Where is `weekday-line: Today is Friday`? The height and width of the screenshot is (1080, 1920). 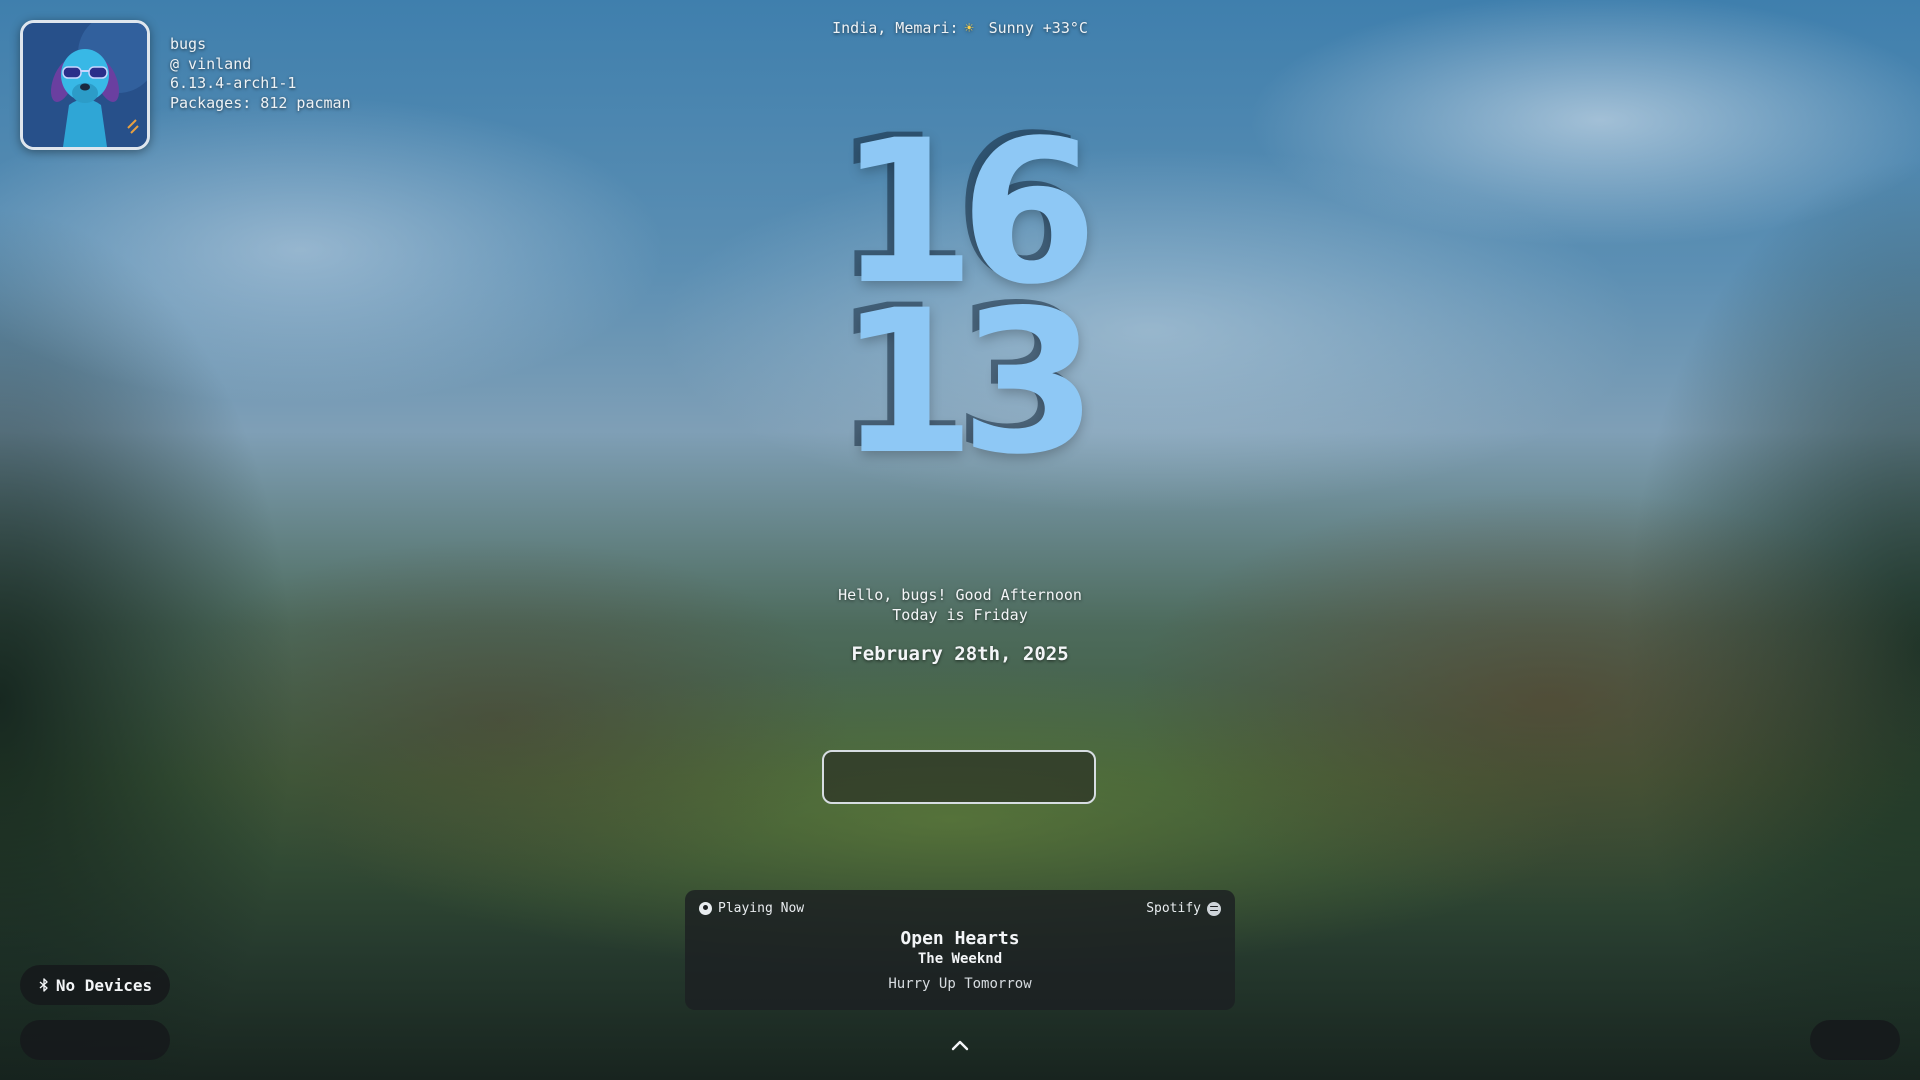
weekday-line: Today is Friday is located at coordinates (960, 615).